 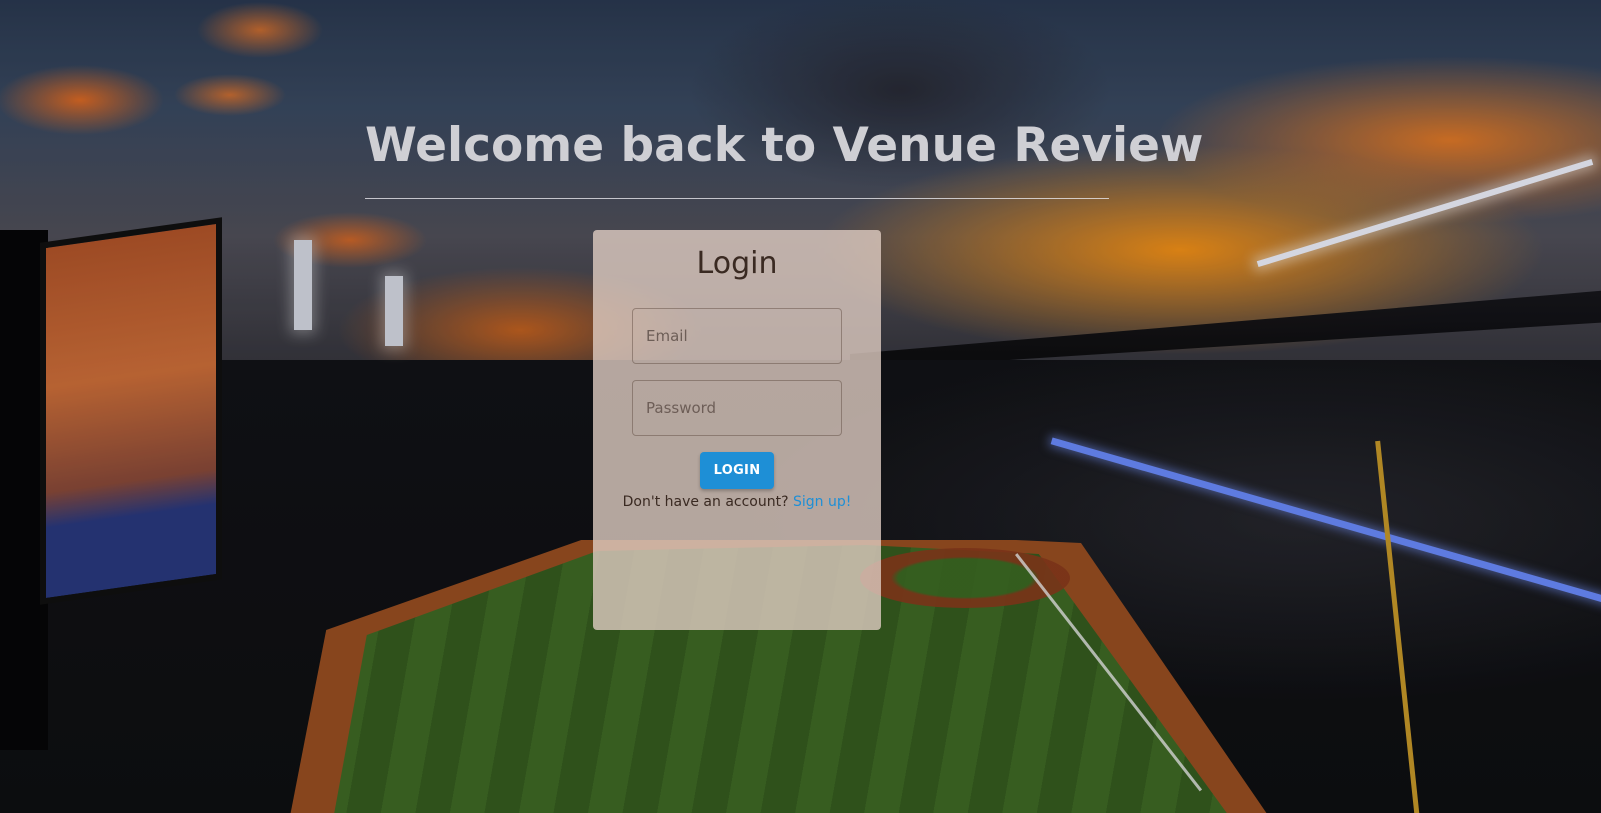 What do you see at coordinates (737, 408) in the screenshot?
I see `password-field` at bounding box center [737, 408].